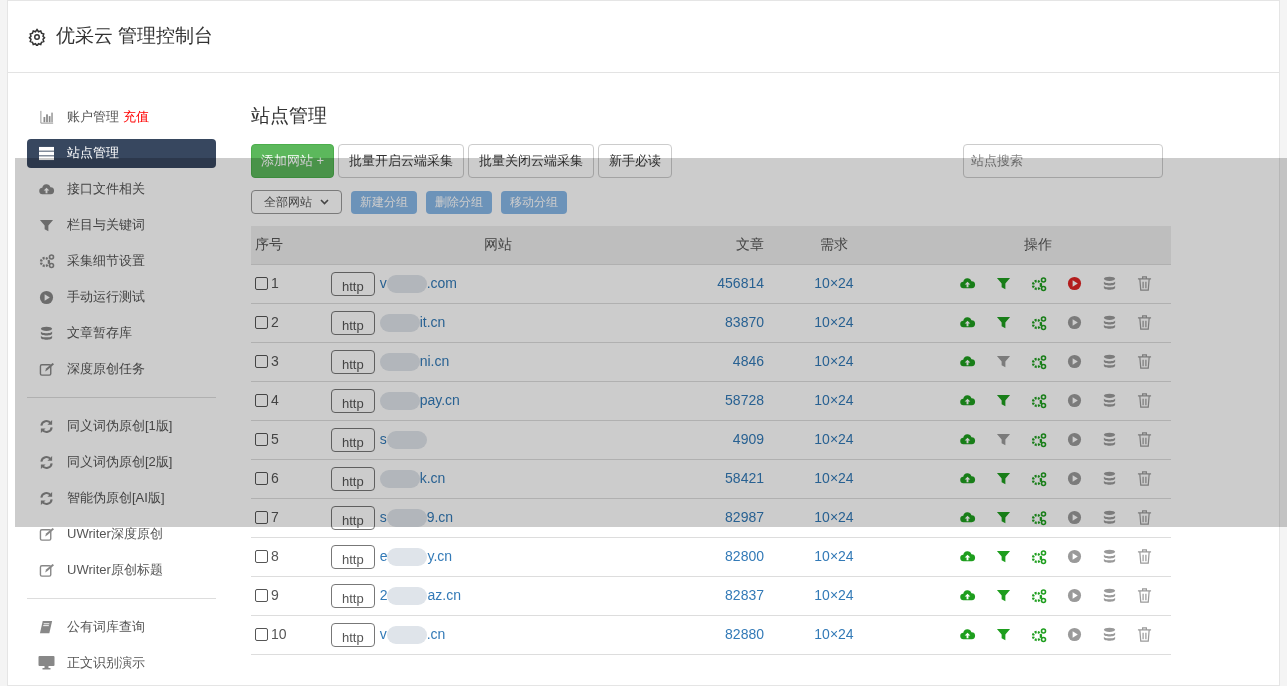 The image size is (1287, 686). Describe the element at coordinates (444, 595) in the screenshot. I see `site-domain-end: az.cn` at that location.